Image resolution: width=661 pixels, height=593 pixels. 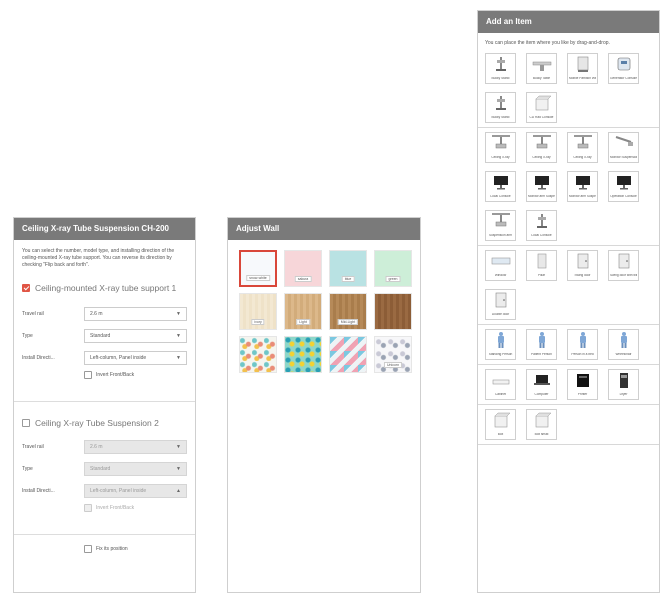 What do you see at coordinates (541, 435) in the screenshot?
I see `item-label: Box small` at bounding box center [541, 435].